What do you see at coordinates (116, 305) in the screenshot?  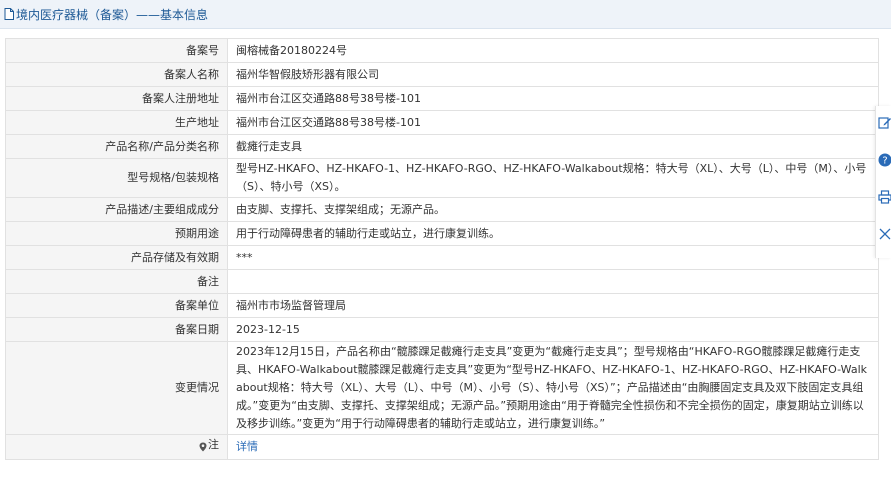 I see `row-label-record-unit: 备案单位` at bounding box center [116, 305].